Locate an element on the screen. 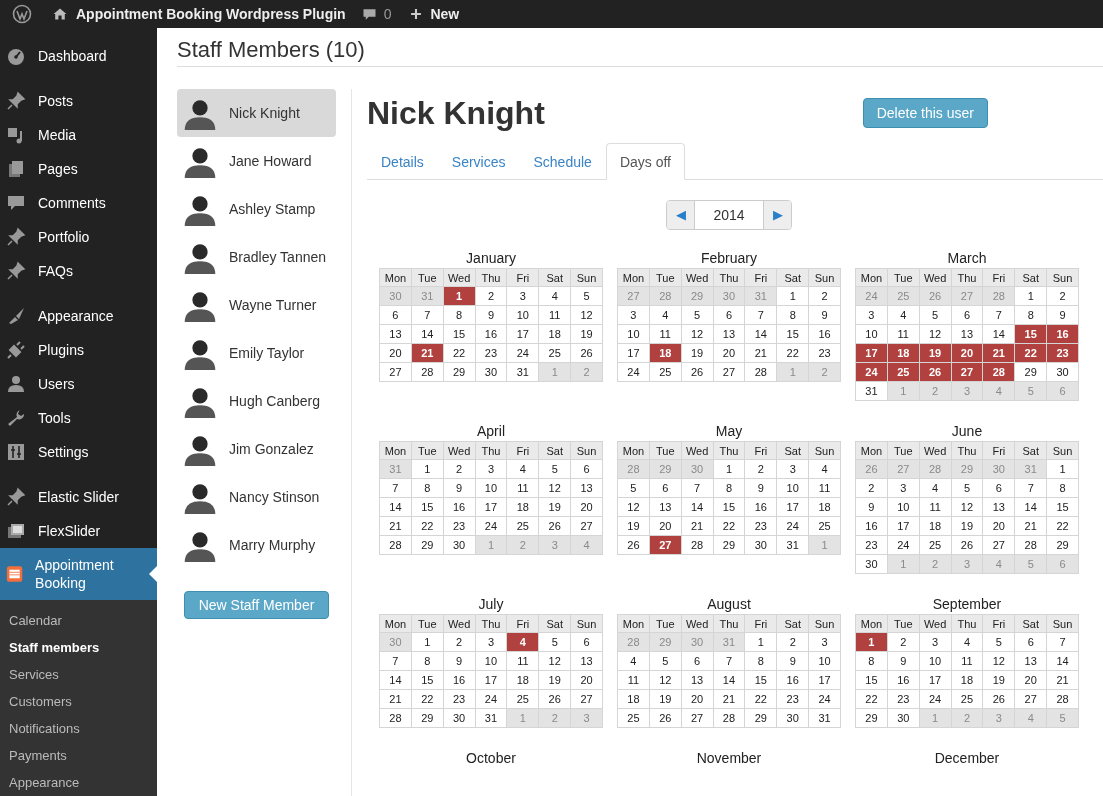  day-cell: 8 is located at coordinates (427, 488).